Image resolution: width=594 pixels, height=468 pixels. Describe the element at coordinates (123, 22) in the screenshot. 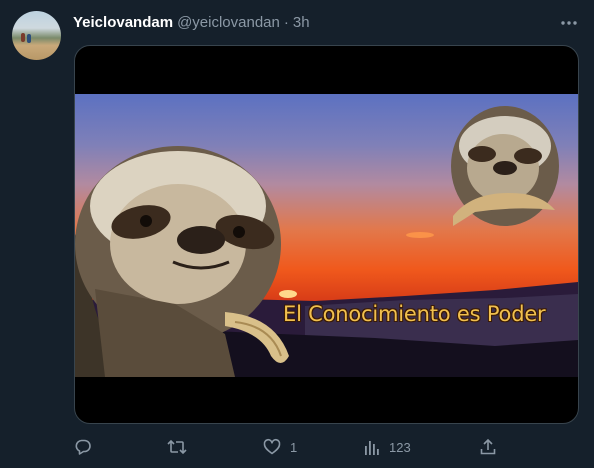

I see `display-name: Yeiclovandam` at that location.